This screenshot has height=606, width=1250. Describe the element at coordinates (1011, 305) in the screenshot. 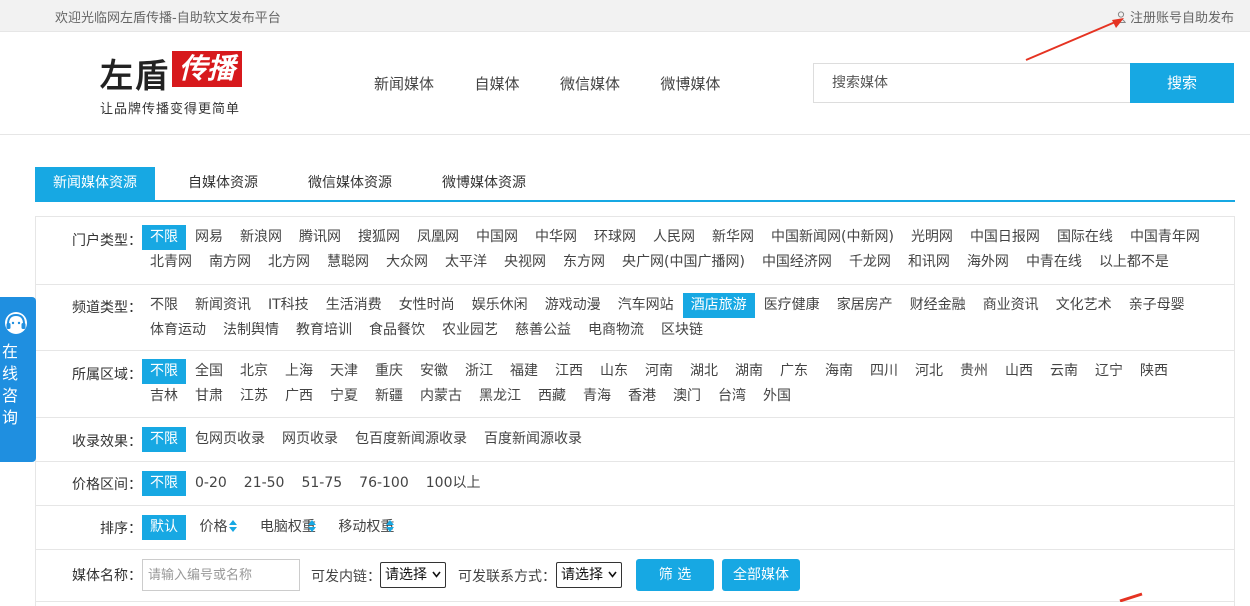

I see `filter-option: 商业资讯` at that location.